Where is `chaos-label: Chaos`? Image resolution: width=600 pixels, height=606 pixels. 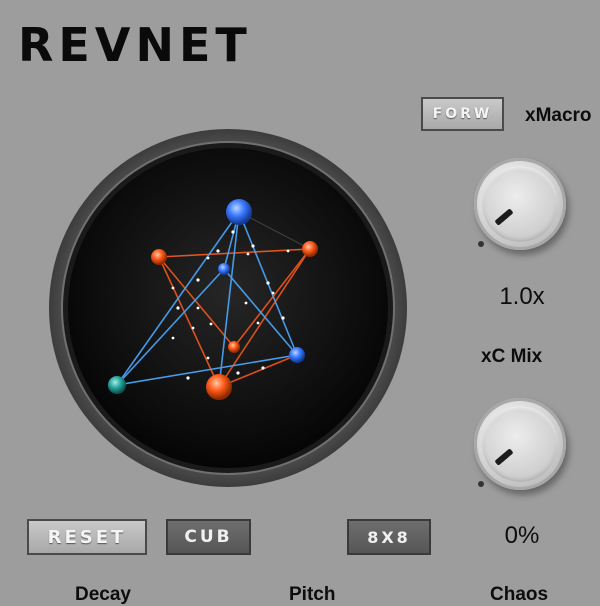 chaos-label: Chaos is located at coordinates (519, 594).